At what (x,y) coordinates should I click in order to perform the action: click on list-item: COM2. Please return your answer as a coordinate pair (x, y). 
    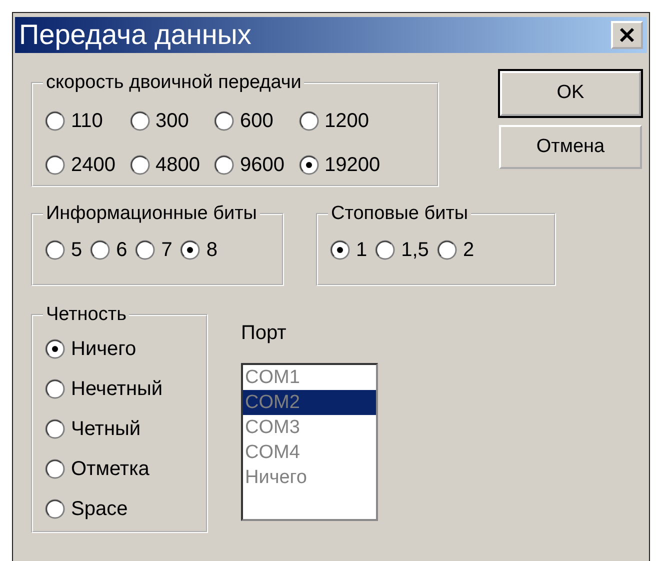
    Looking at the image, I should click on (309, 402).